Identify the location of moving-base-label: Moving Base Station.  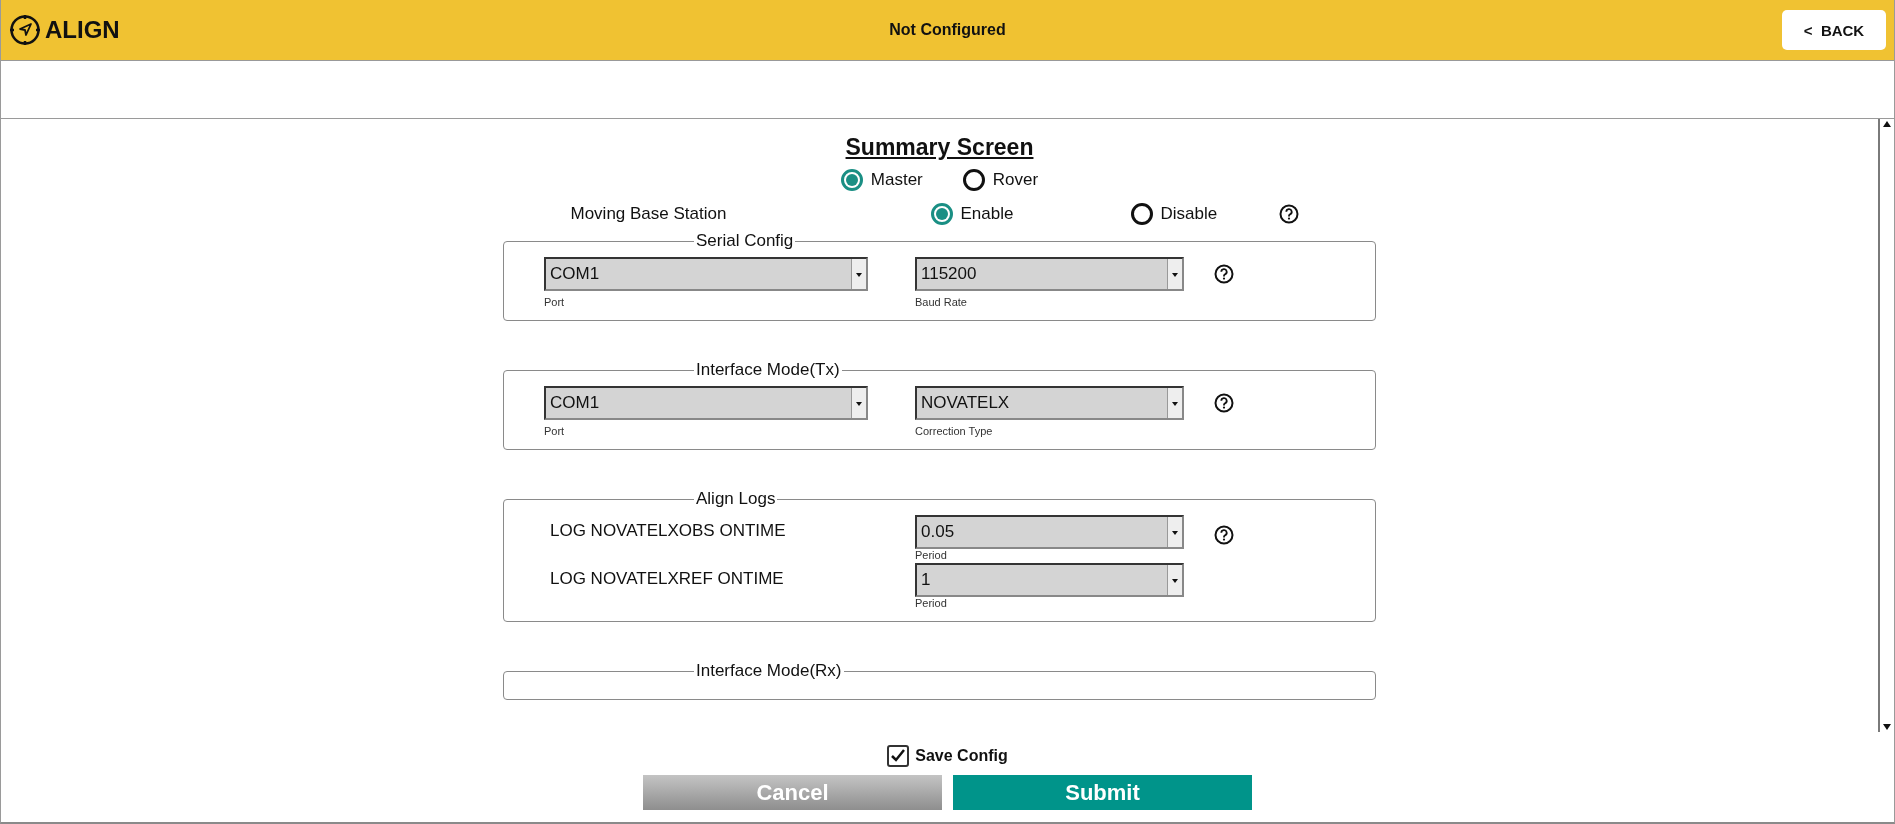
(649, 214).